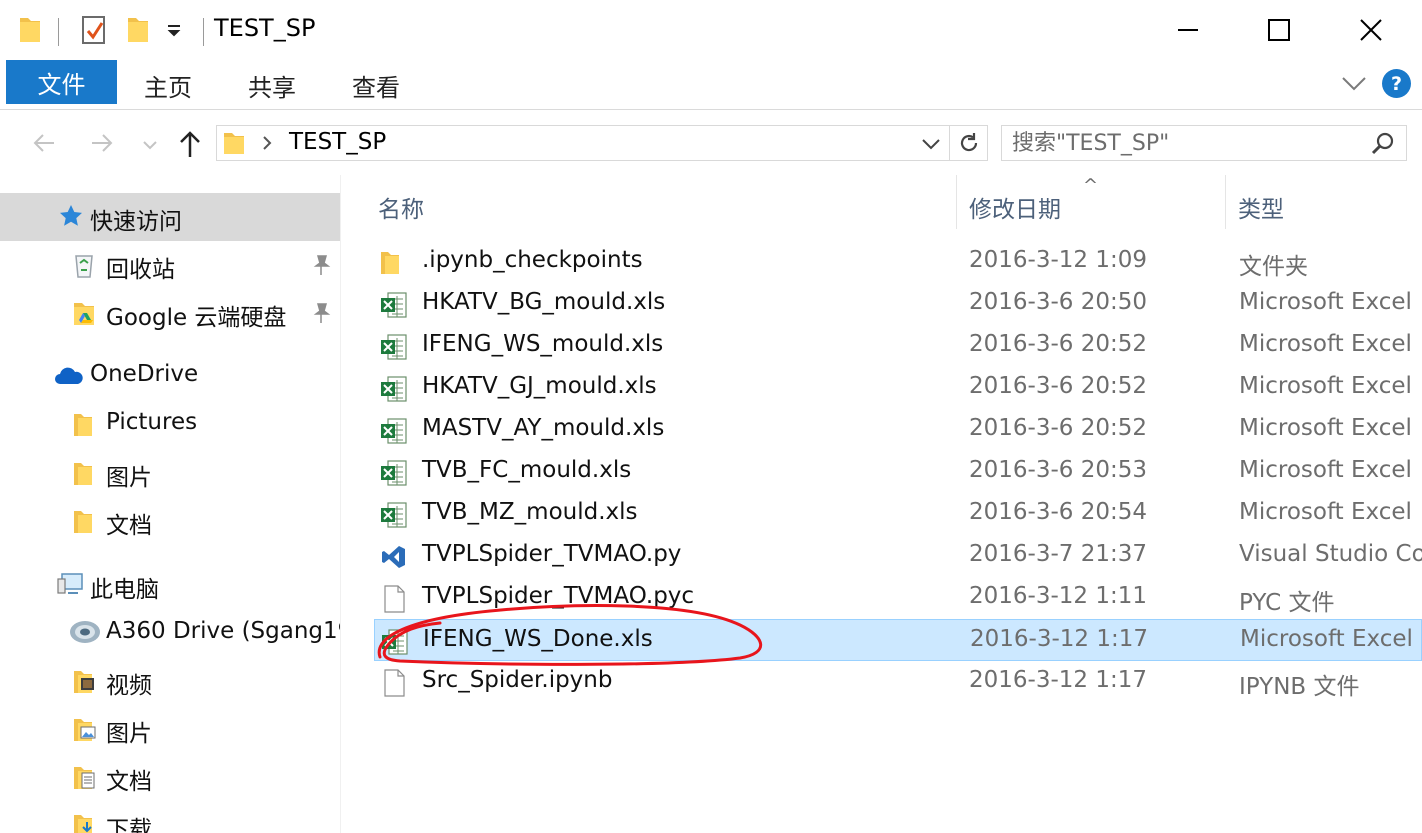 The height and width of the screenshot is (833, 1422). Describe the element at coordinates (129, 478) in the screenshot. I see `sidebar-item-label: 图片` at that location.